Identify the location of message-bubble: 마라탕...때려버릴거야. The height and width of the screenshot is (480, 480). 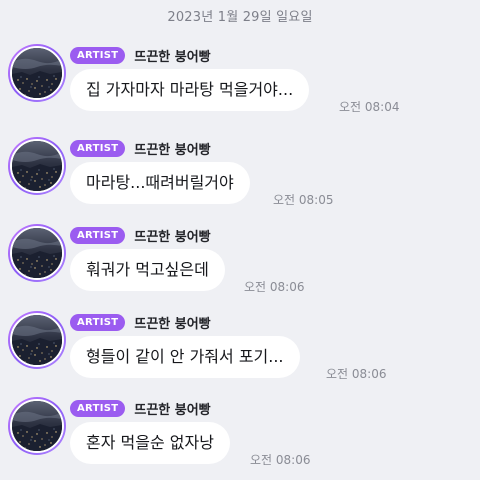
(160, 183).